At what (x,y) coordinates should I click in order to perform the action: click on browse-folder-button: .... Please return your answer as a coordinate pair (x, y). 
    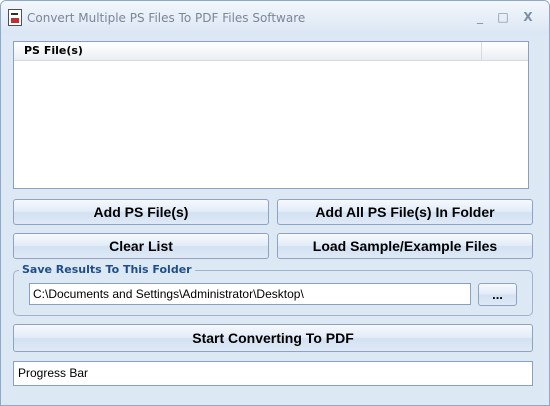
    Looking at the image, I should click on (497, 294).